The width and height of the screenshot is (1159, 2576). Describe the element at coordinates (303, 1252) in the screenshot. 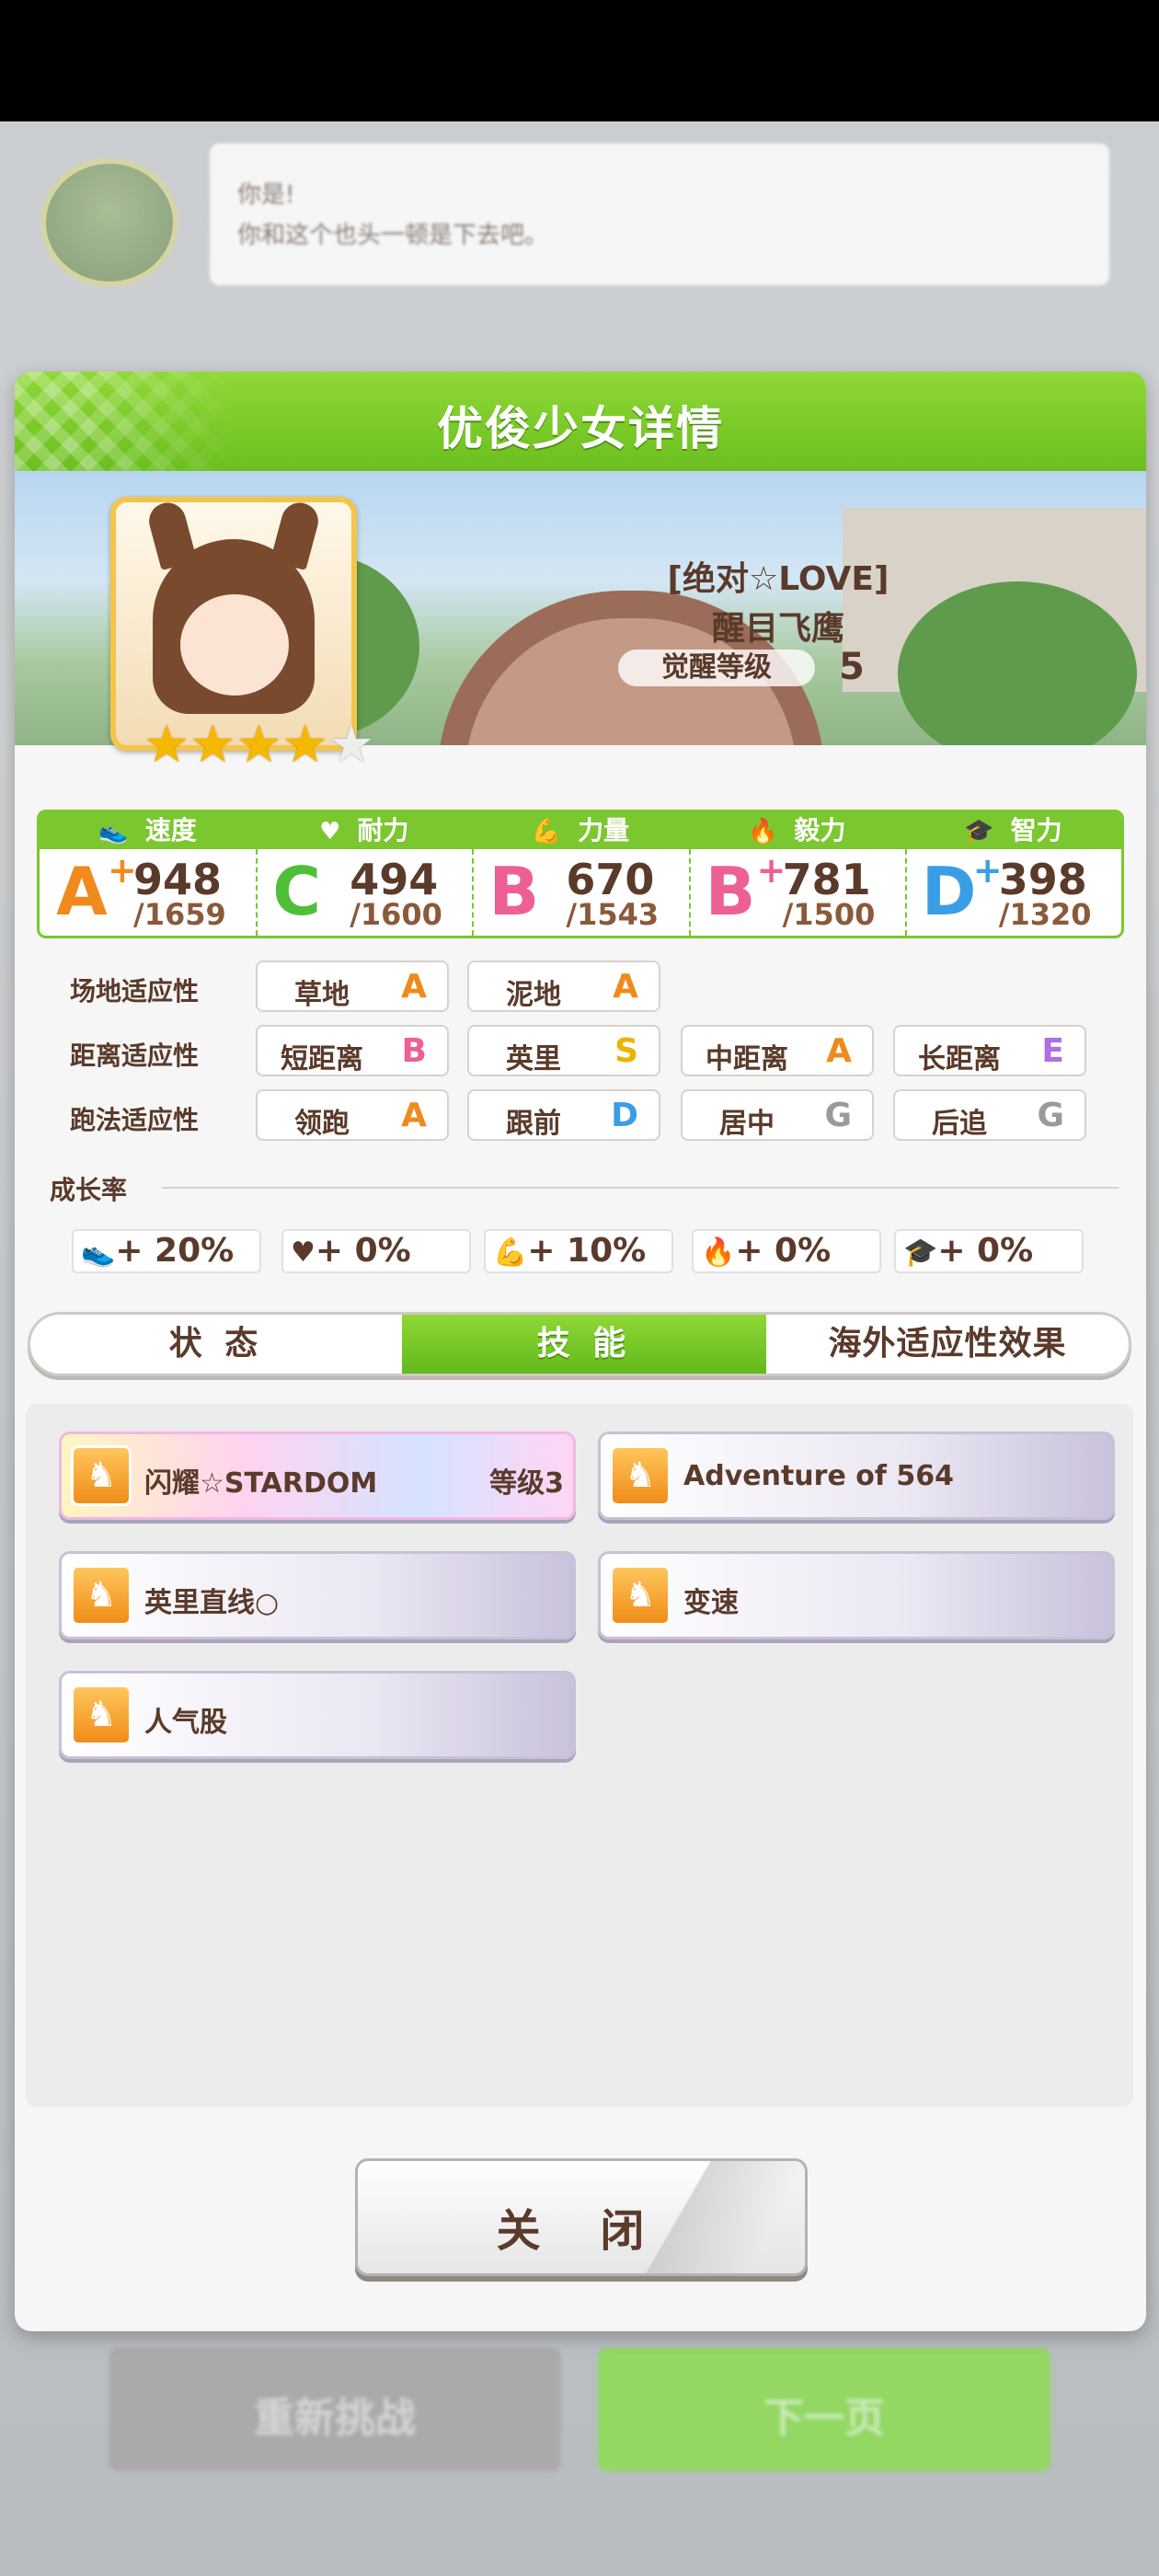

I see `heart-icon: ♥` at that location.